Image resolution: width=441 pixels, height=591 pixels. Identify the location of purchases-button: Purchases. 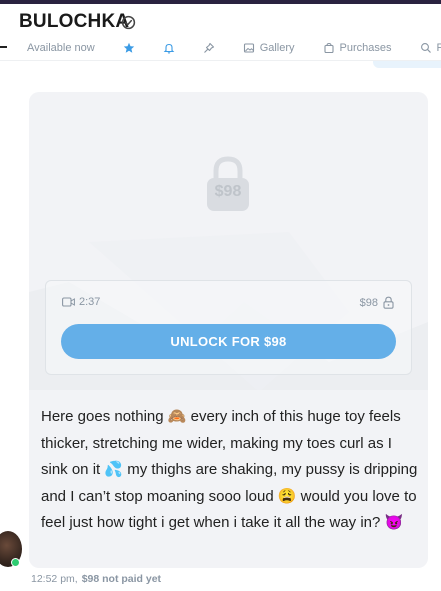
(357, 48).